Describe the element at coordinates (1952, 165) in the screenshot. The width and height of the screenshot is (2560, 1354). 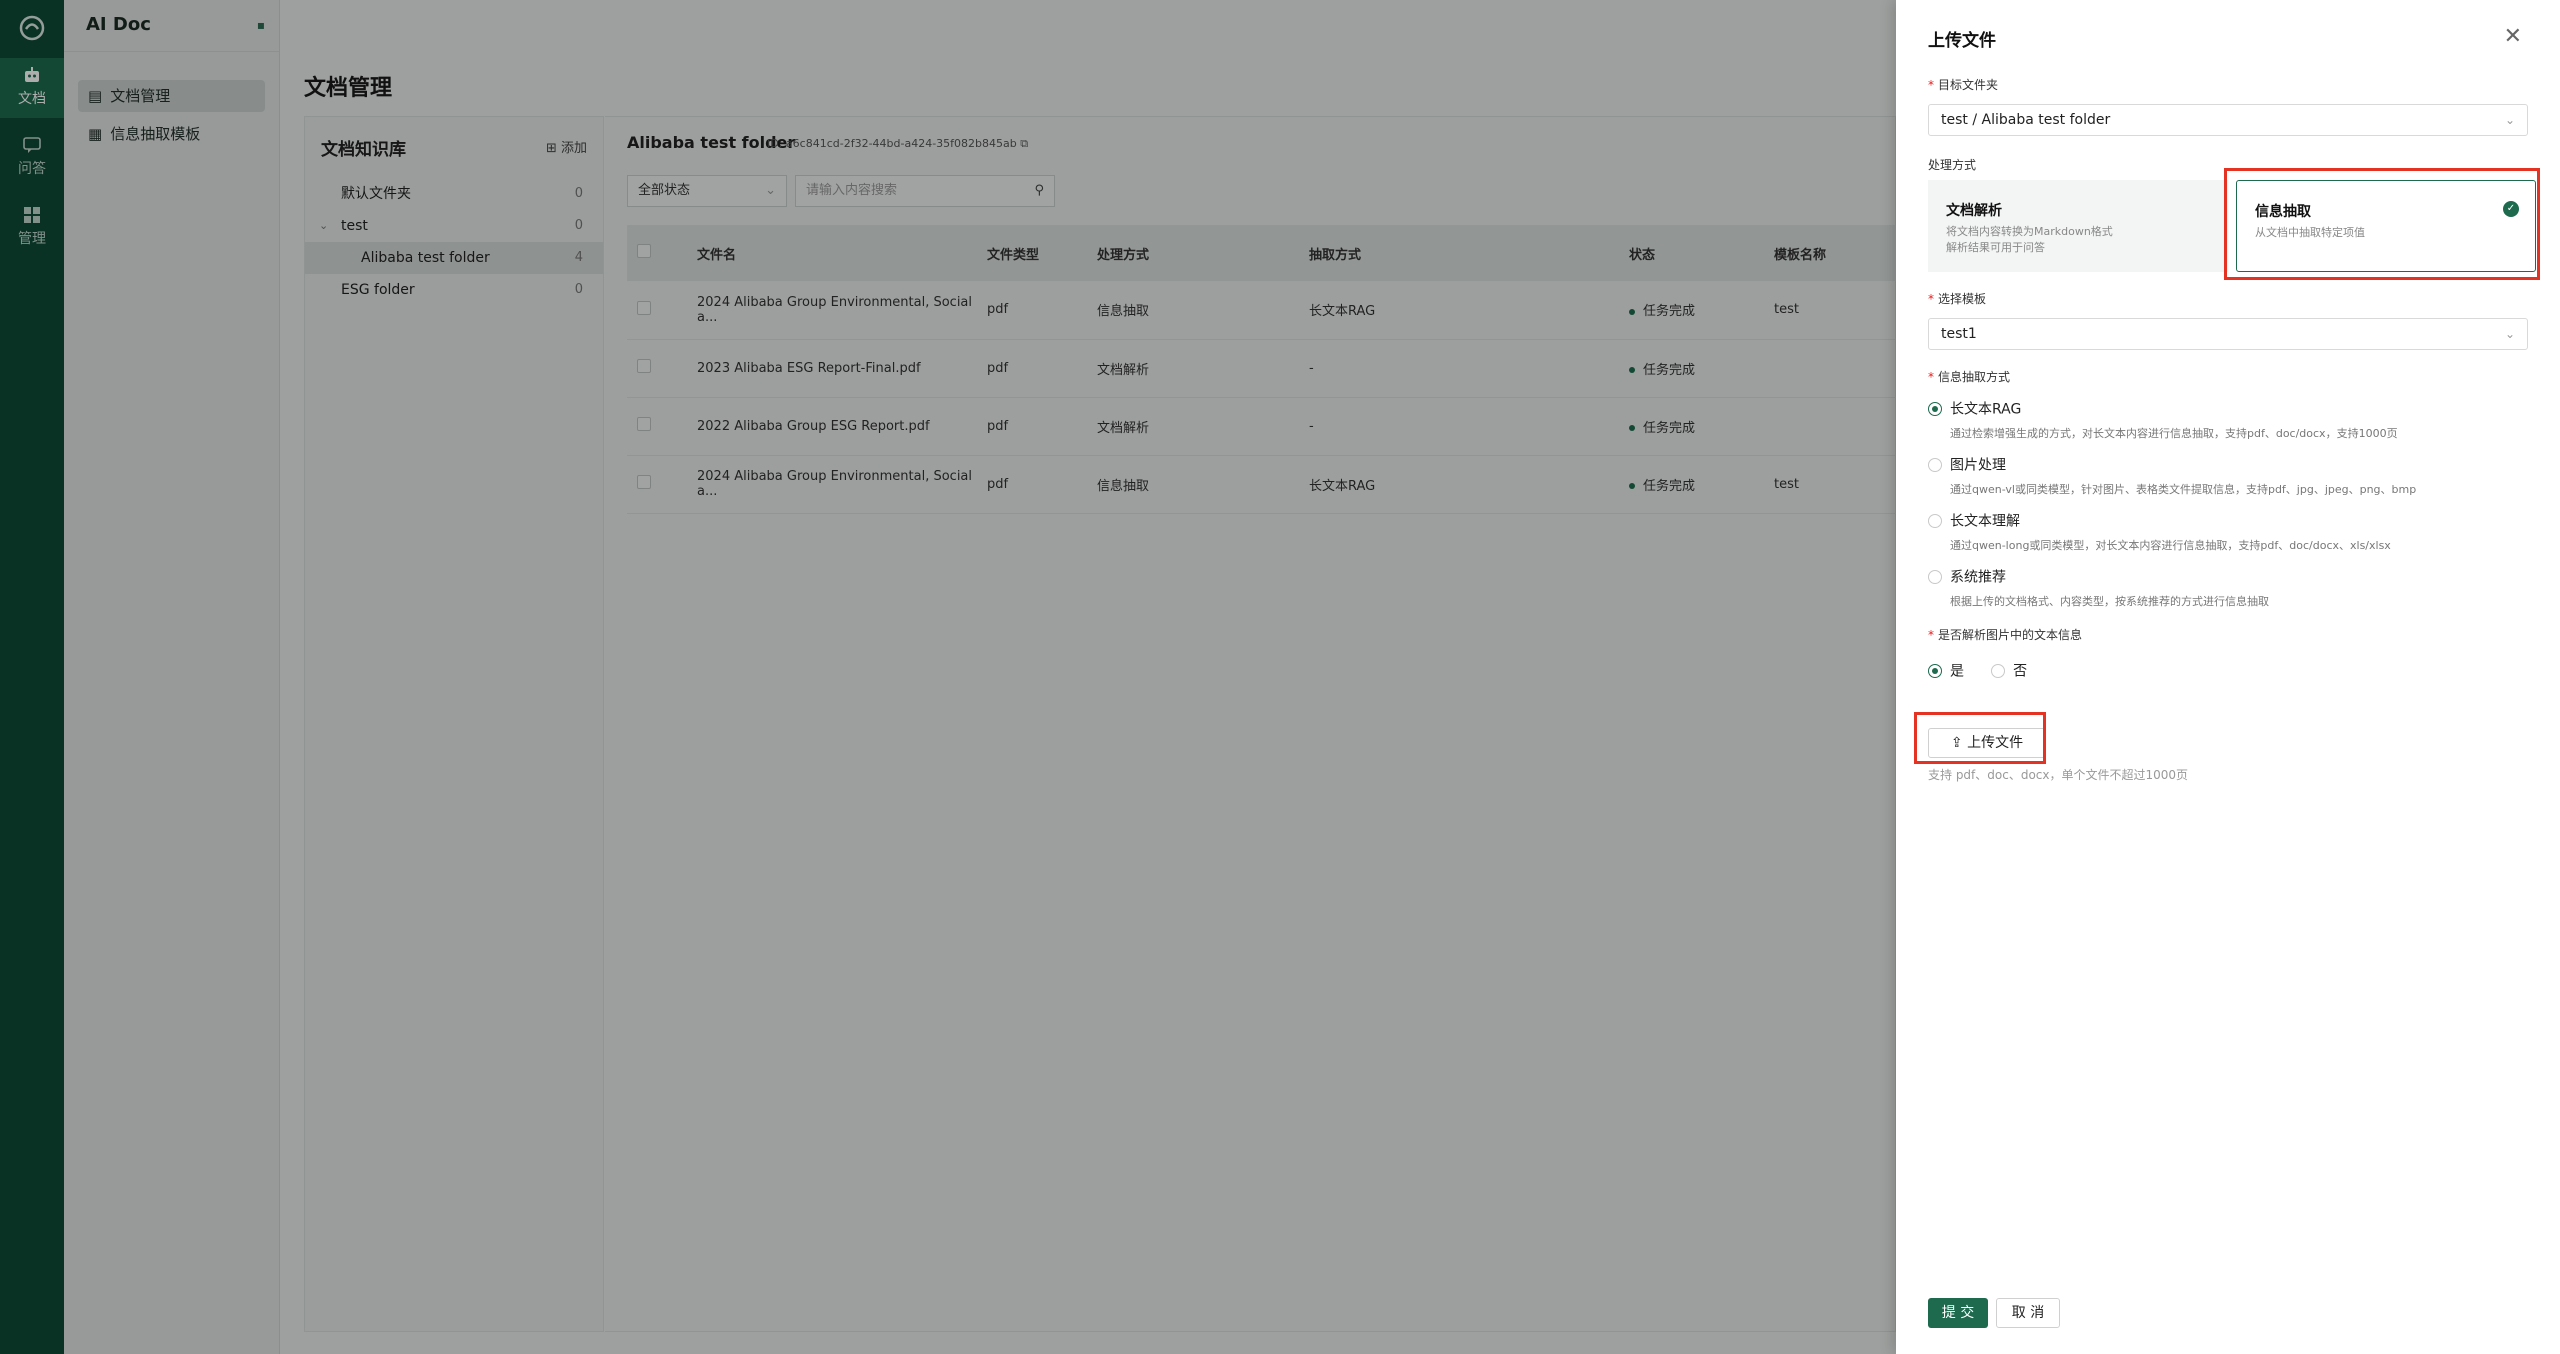
I see `method-label: 处理方式` at that location.